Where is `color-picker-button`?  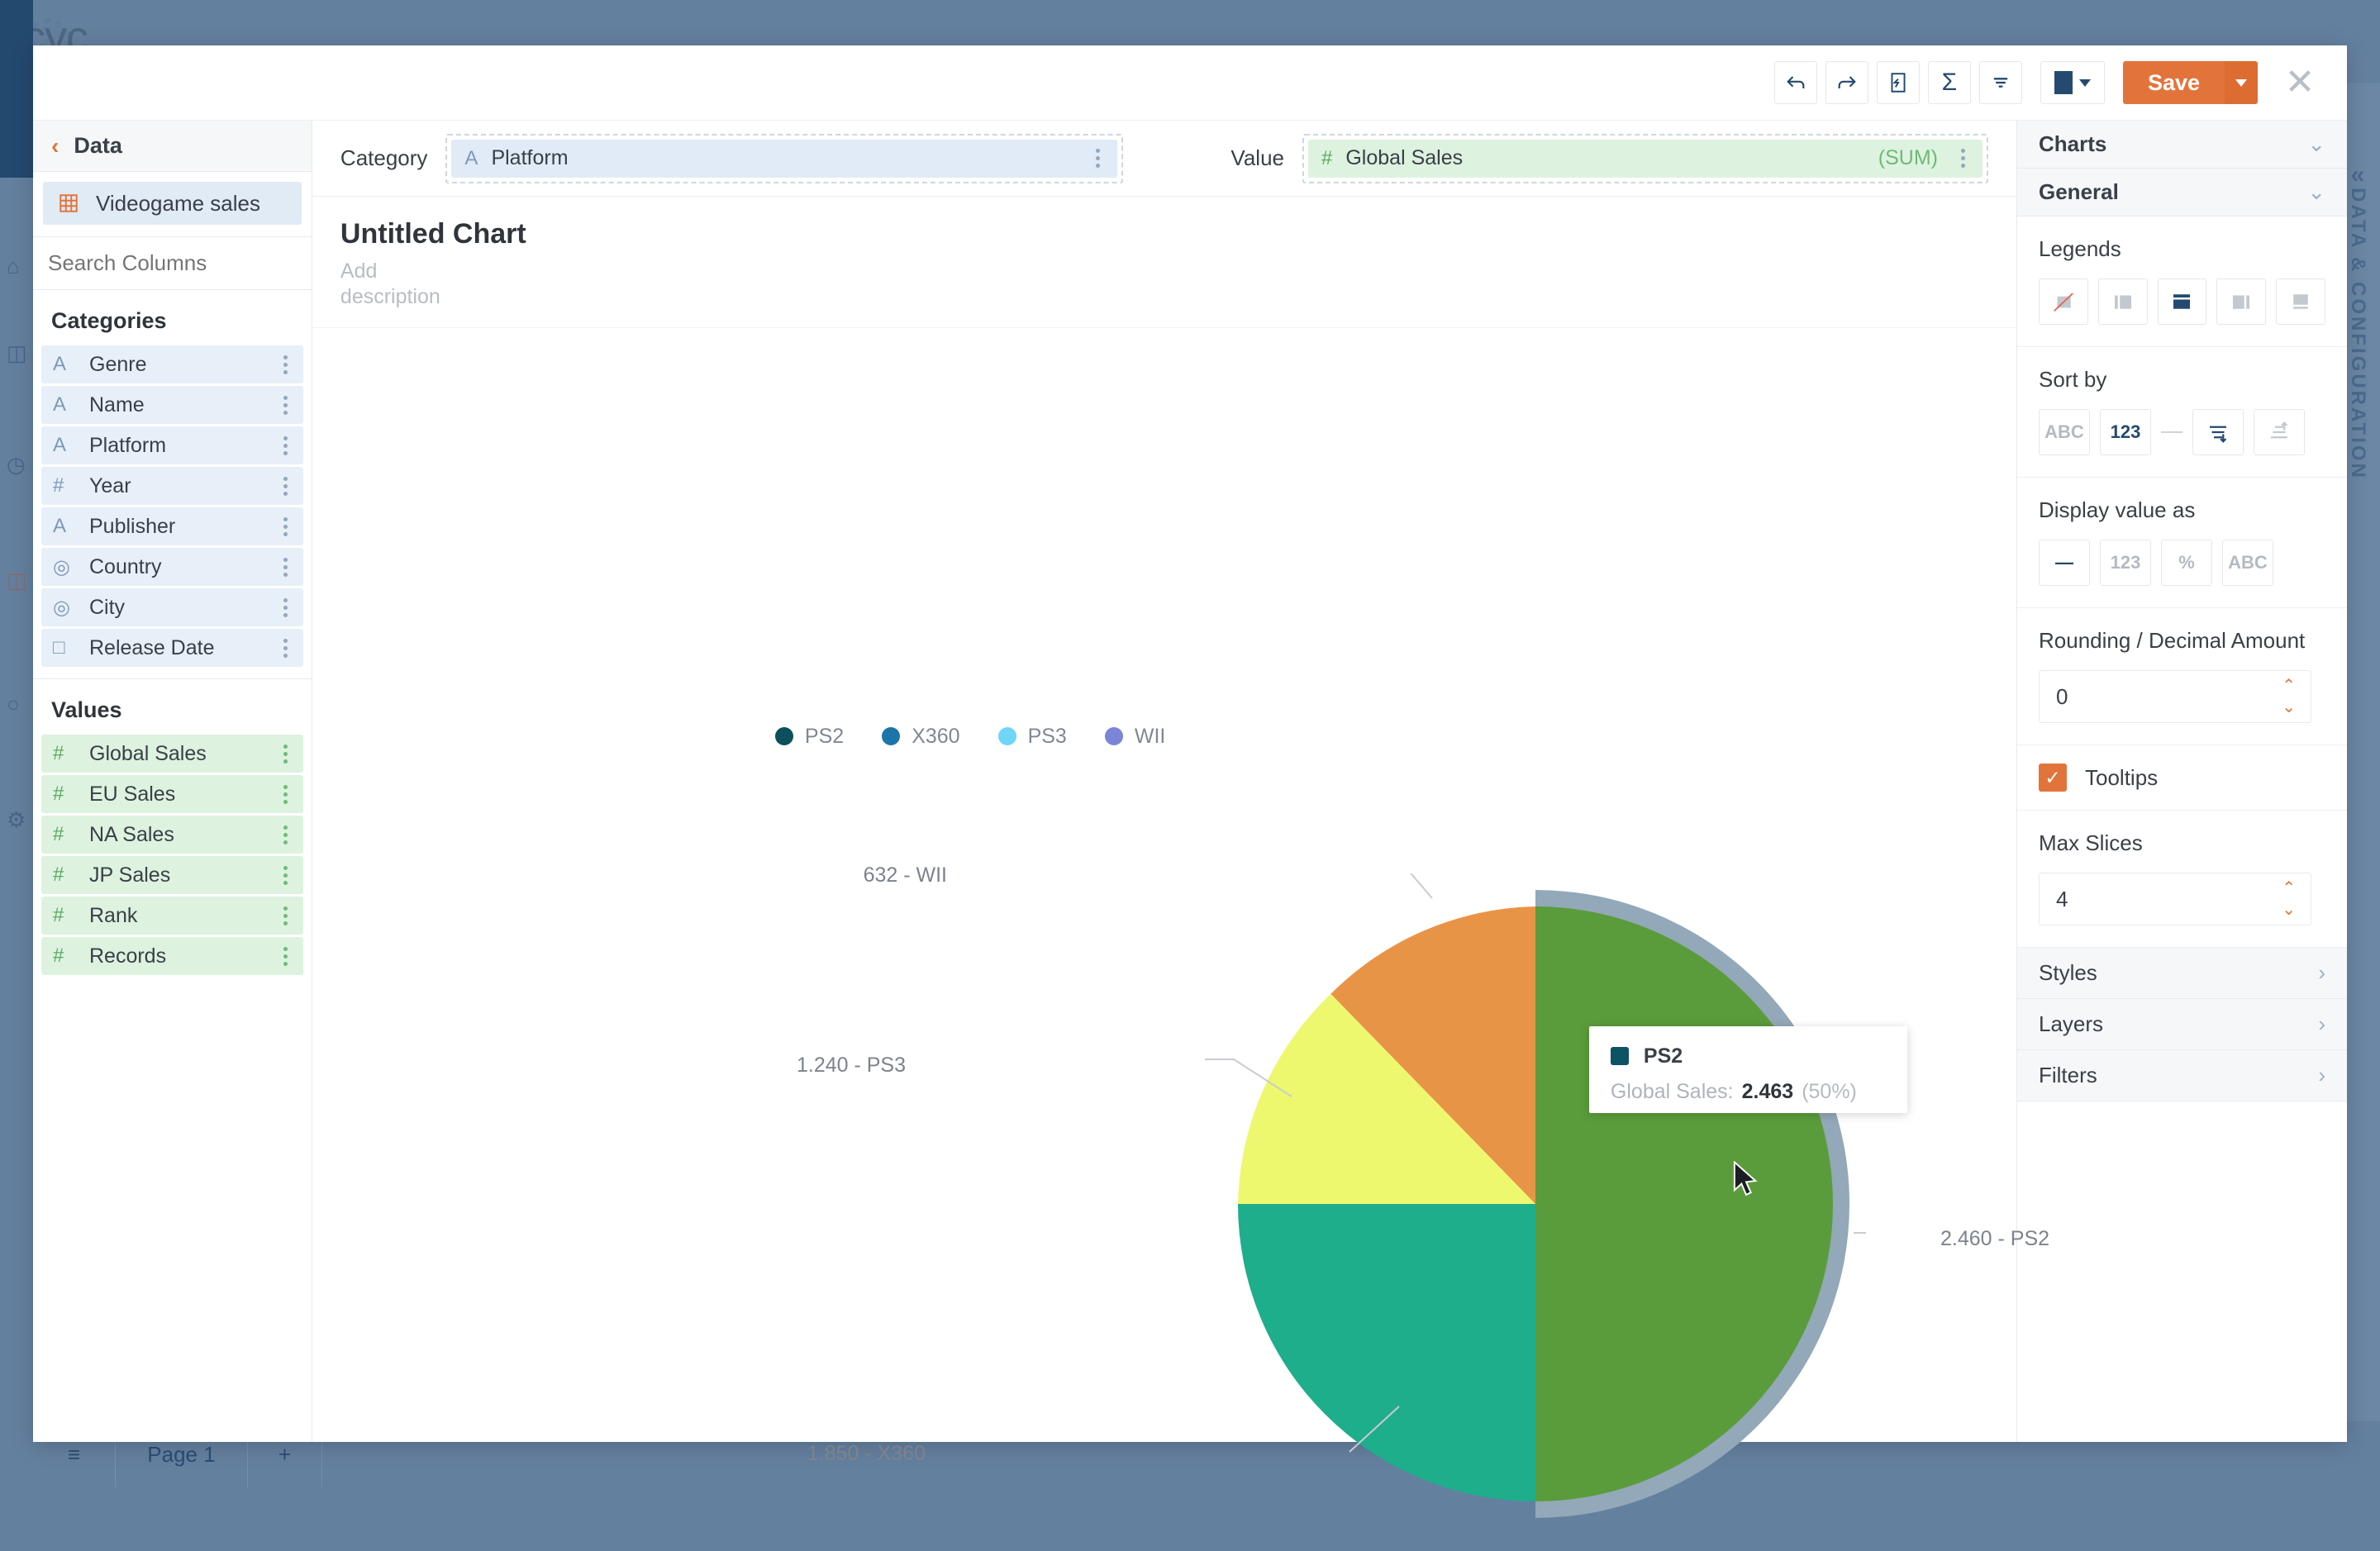
color-picker-button is located at coordinates (2072, 82).